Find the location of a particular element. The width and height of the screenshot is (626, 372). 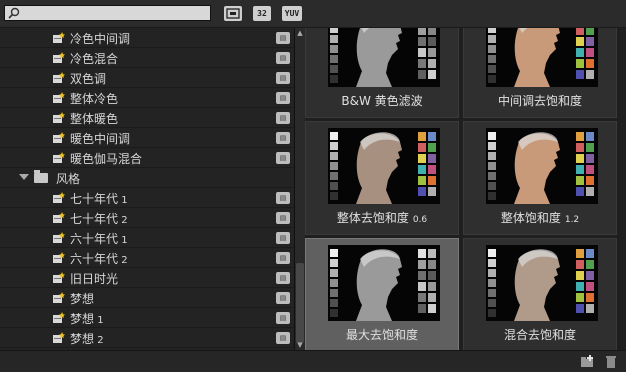

trash-icon is located at coordinates (611, 361).